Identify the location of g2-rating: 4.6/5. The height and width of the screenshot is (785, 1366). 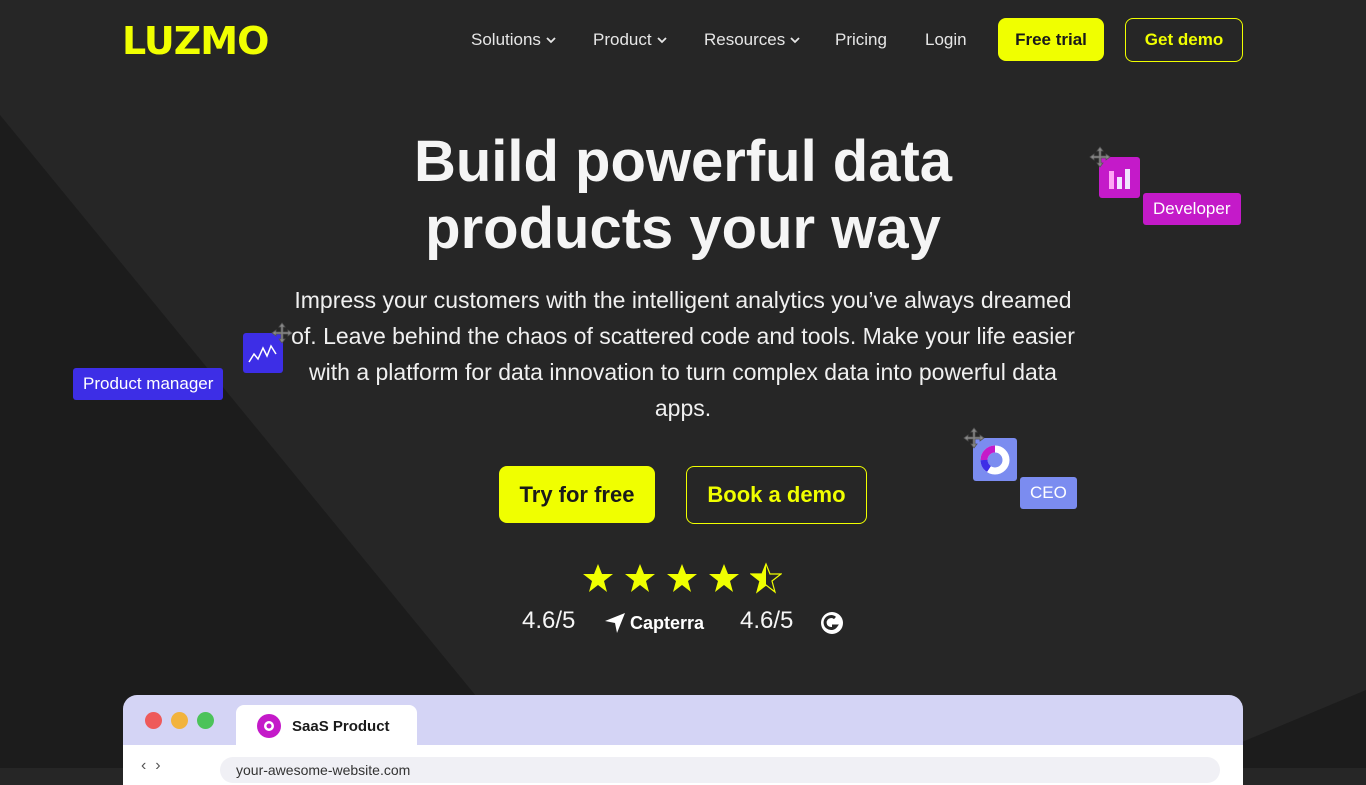
(767, 620).